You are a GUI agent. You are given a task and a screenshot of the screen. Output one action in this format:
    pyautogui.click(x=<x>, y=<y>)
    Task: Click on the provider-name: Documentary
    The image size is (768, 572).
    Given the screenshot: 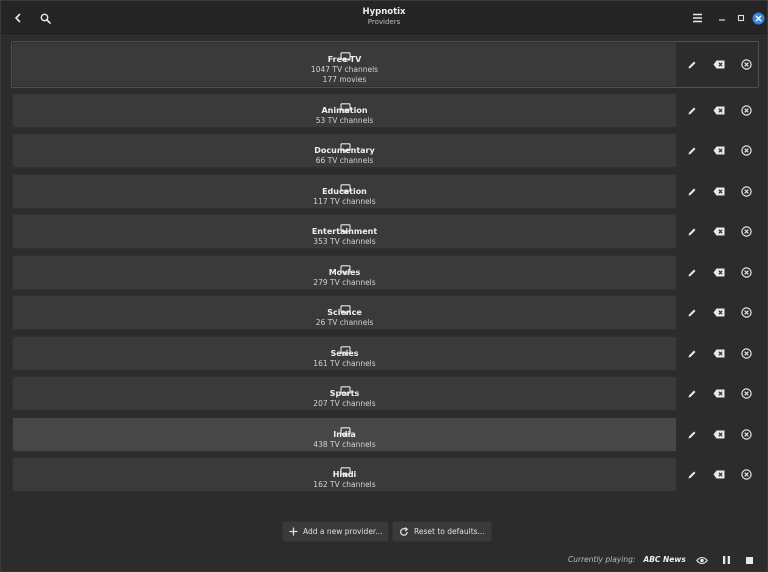 What is the action you would take?
    pyautogui.click(x=344, y=150)
    